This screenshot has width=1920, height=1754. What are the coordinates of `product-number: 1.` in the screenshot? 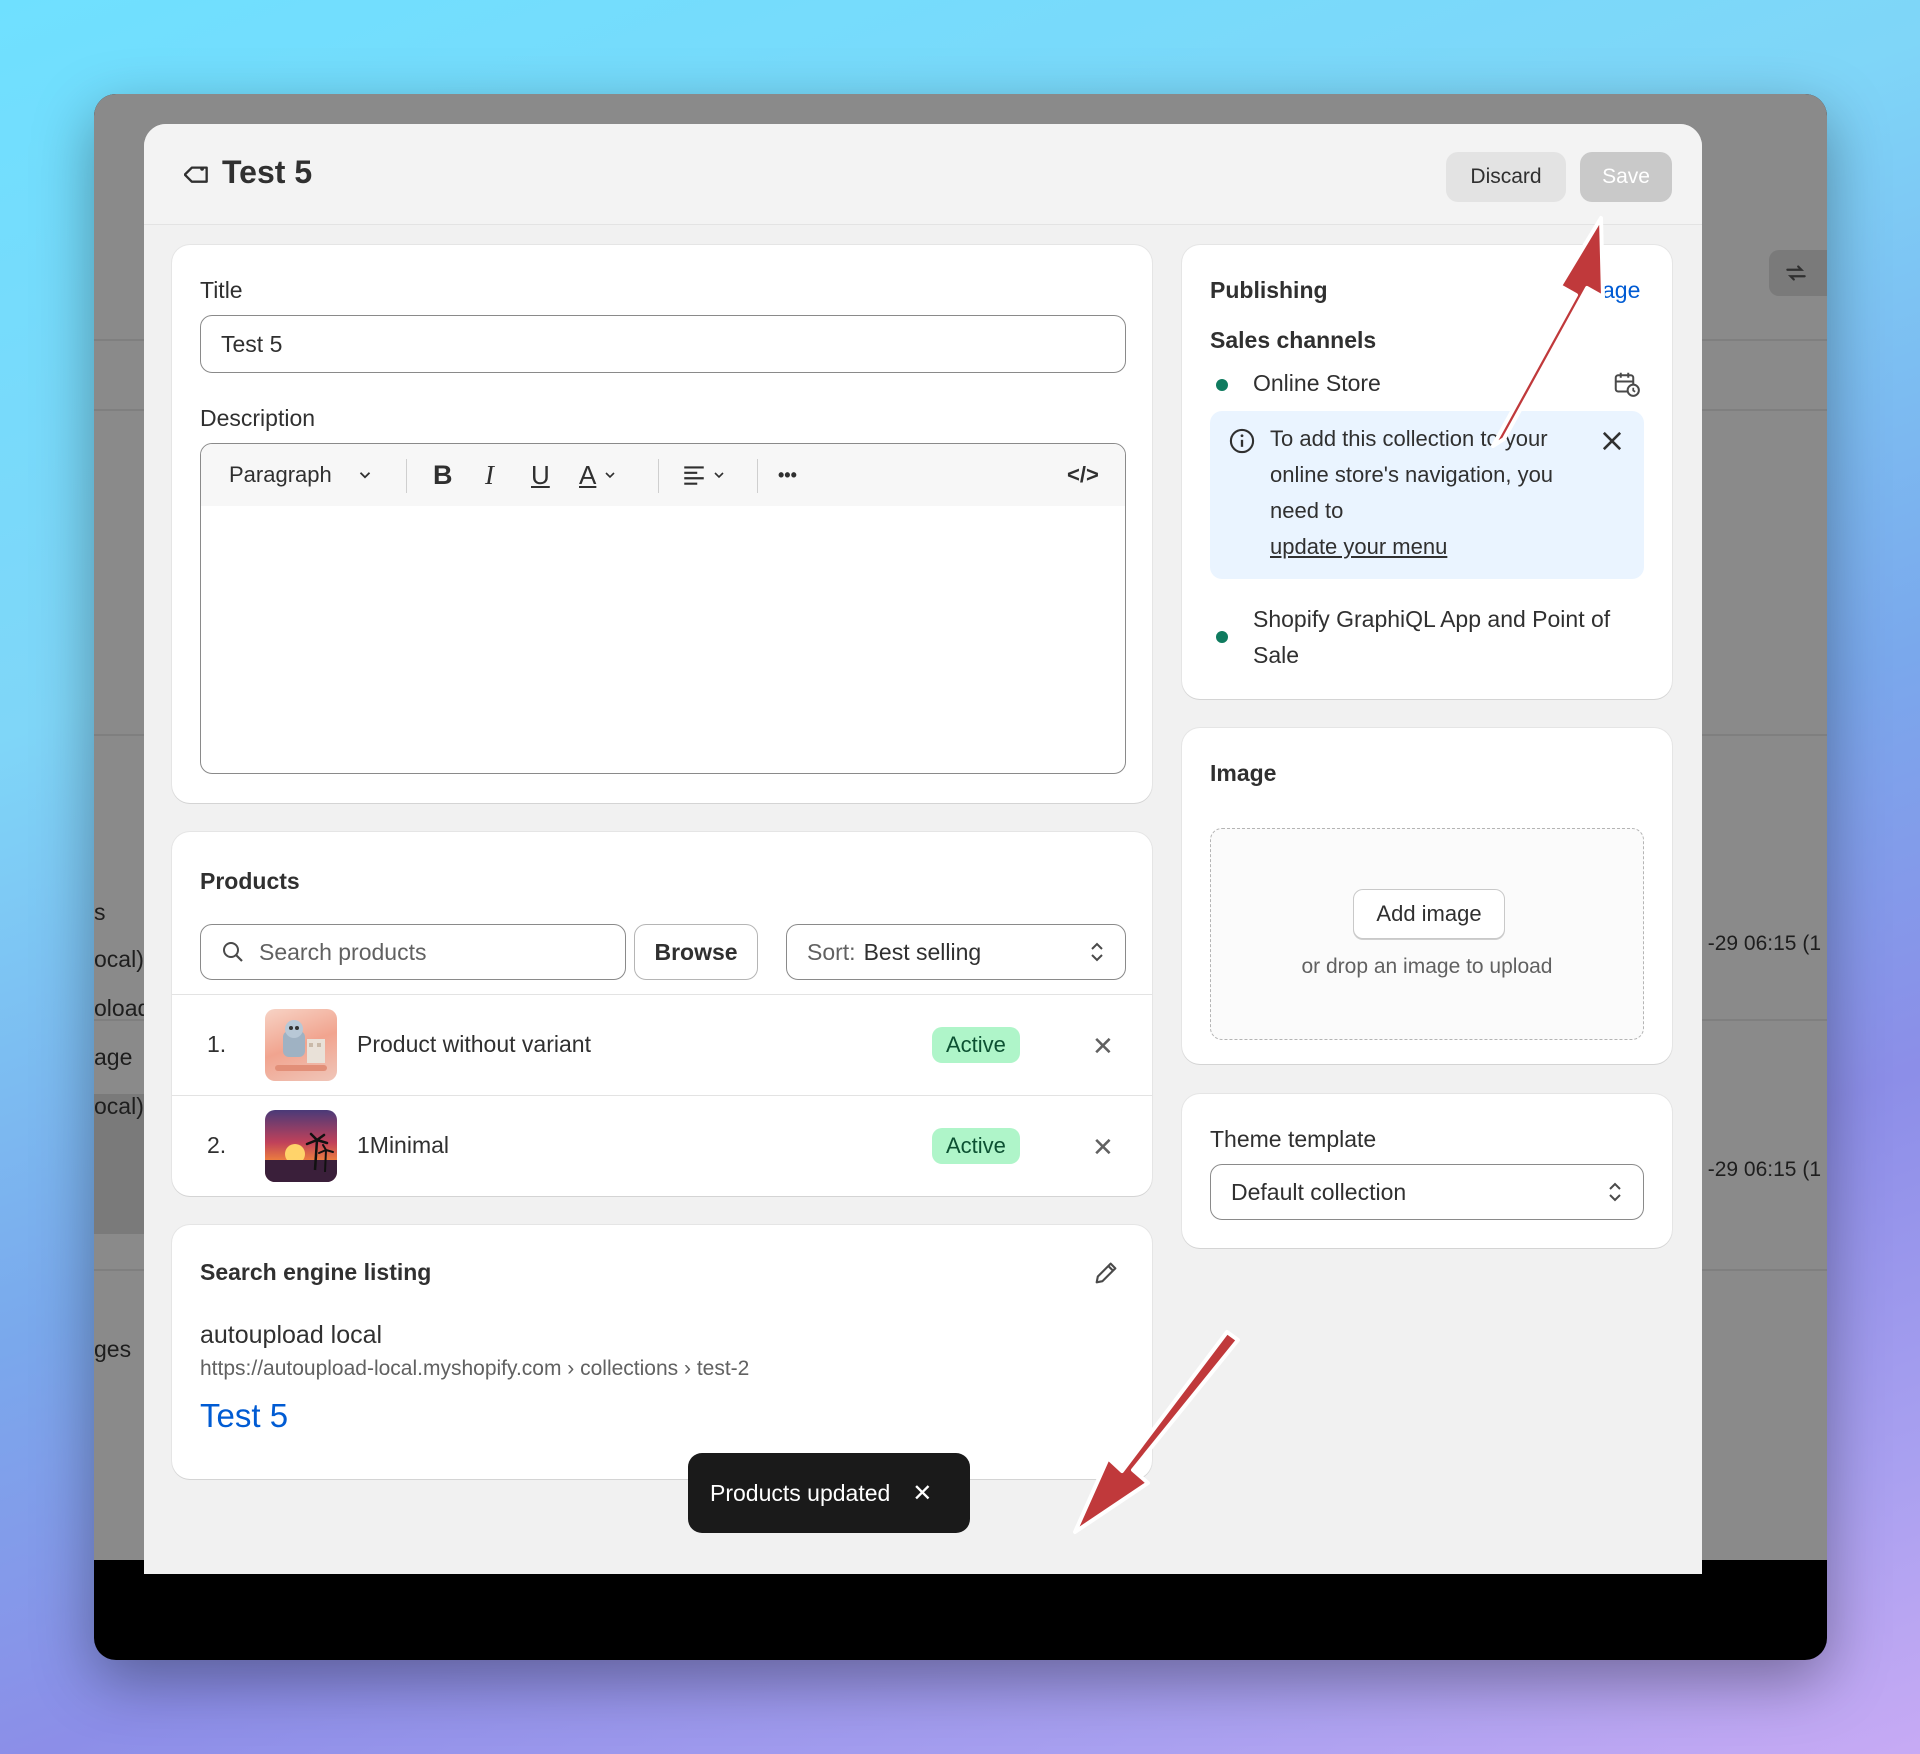 It's located at (217, 1044).